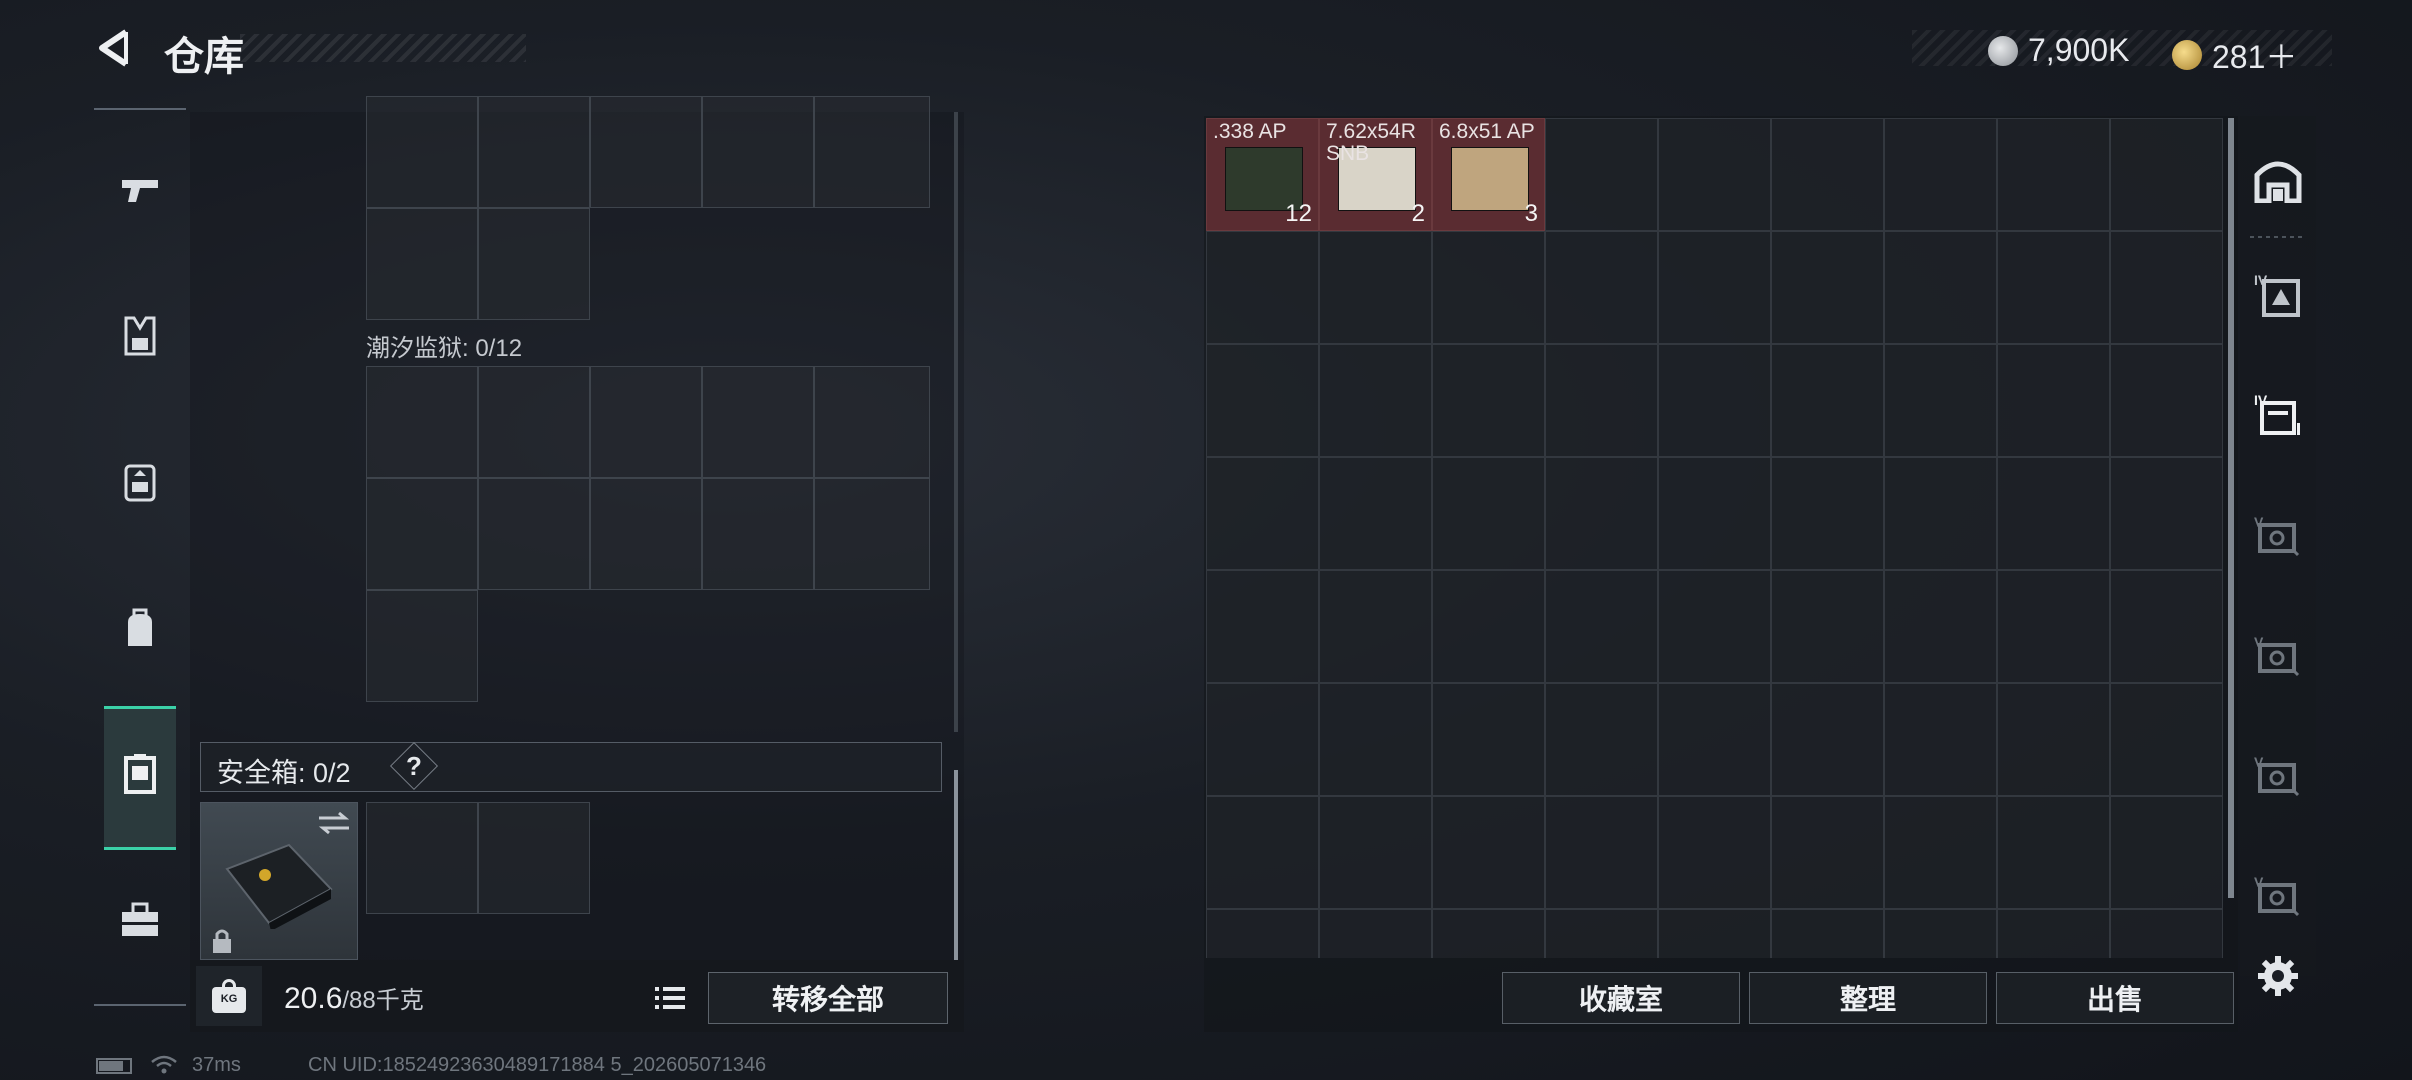 This screenshot has height=1080, width=2412. I want to click on rig-slot-tab, so click(140, 482).